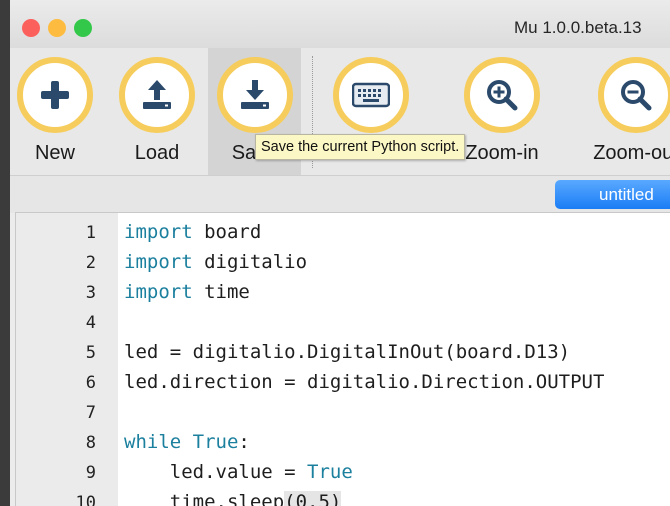  Describe the element at coordinates (85, 499) in the screenshot. I see `line-number: 10` at that location.